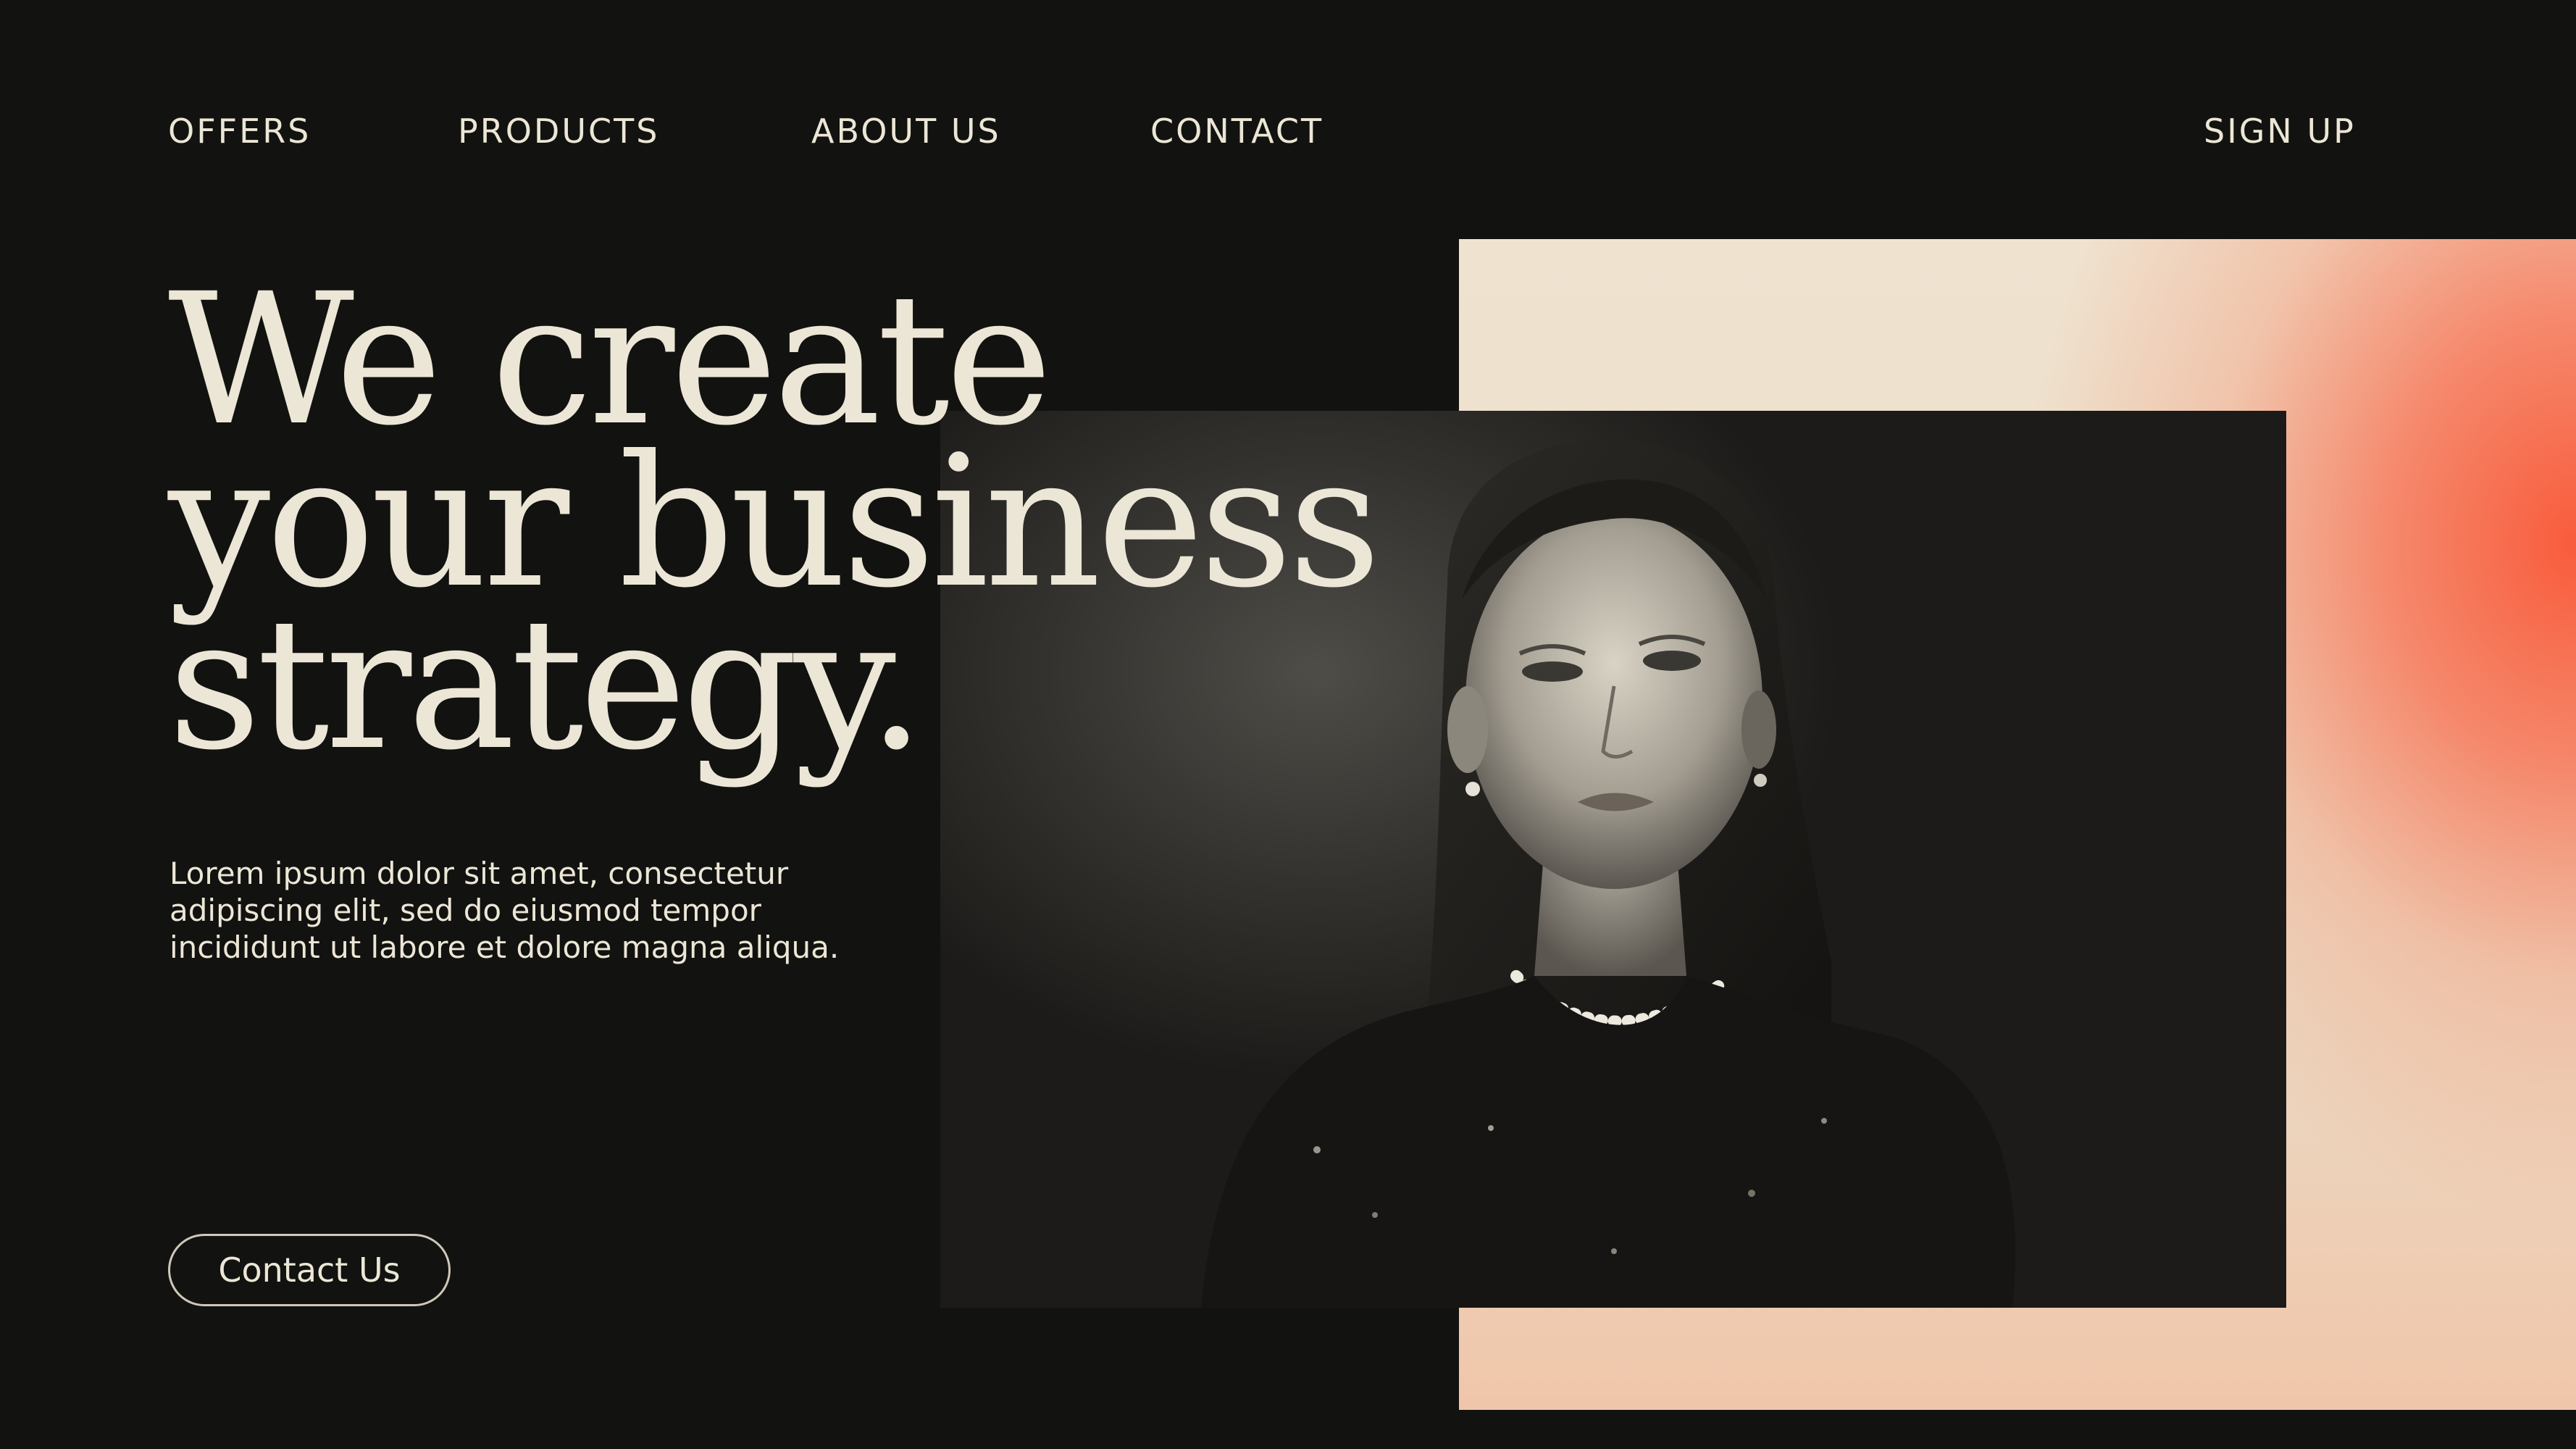 This screenshot has height=1449, width=2576. What do you see at coordinates (309, 1270) in the screenshot?
I see `contact-us-button: Contact Us` at bounding box center [309, 1270].